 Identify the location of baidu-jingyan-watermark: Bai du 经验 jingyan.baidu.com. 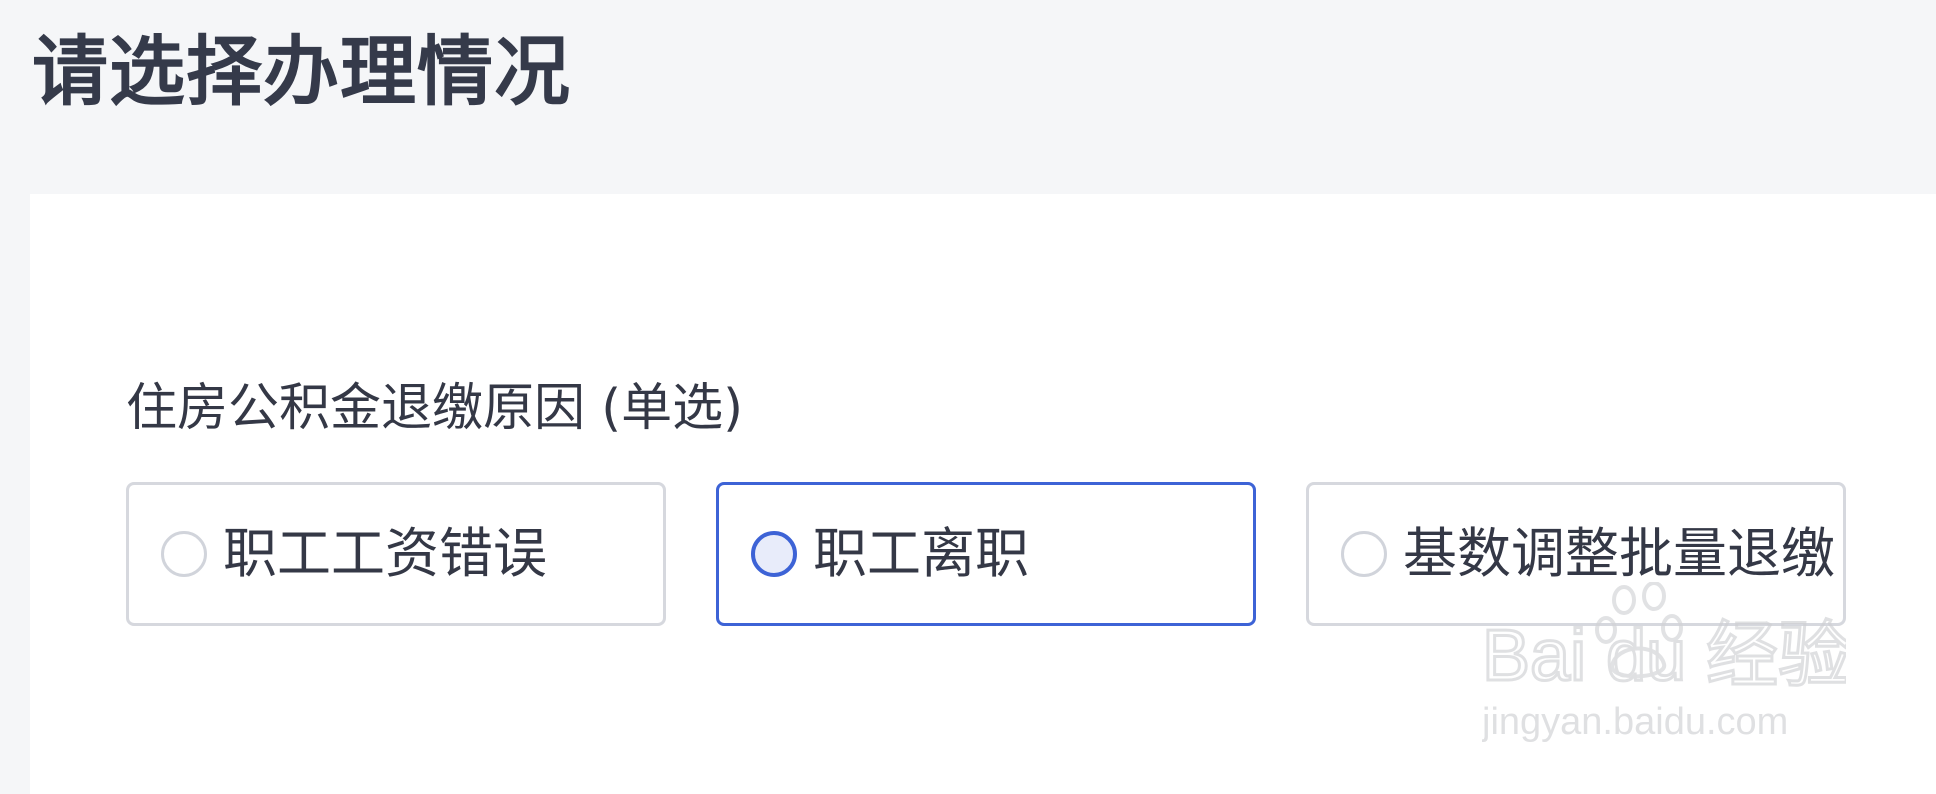
(1664, 662).